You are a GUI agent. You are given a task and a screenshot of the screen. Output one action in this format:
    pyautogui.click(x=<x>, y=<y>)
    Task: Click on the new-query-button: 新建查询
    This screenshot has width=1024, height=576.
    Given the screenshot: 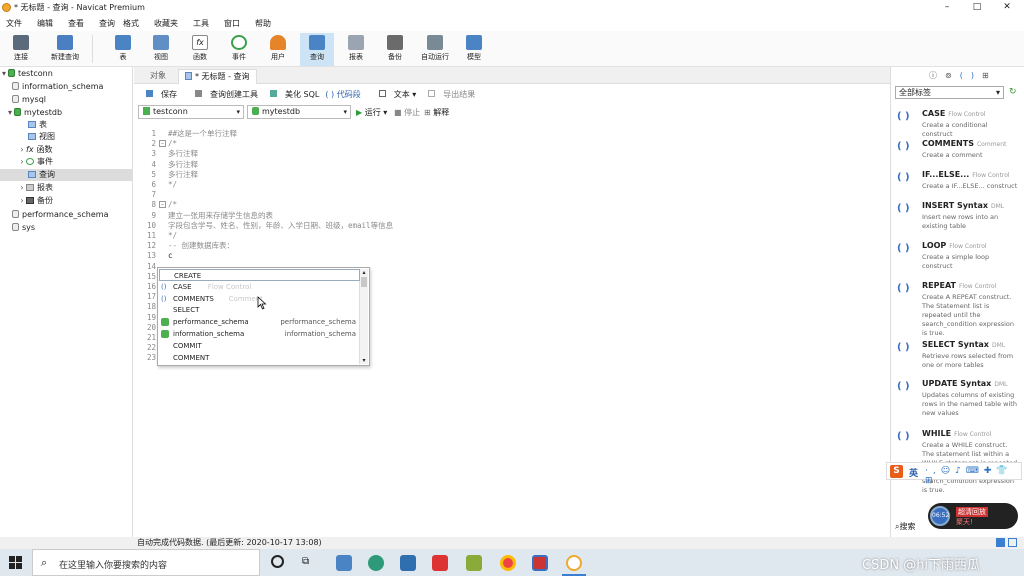 What is the action you would take?
    pyautogui.click(x=65, y=49)
    